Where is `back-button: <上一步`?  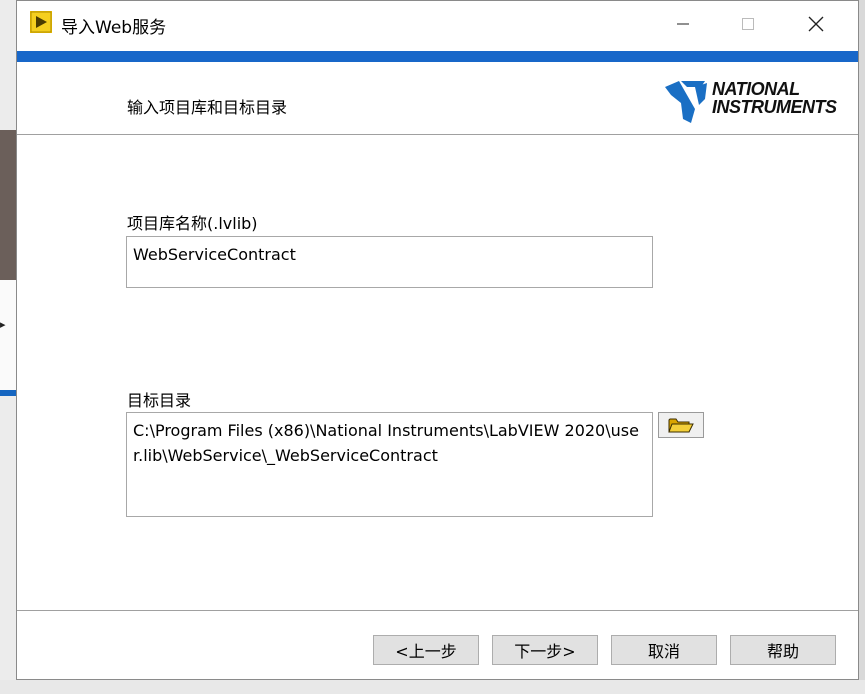 back-button: <上一步 is located at coordinates (426, 650).